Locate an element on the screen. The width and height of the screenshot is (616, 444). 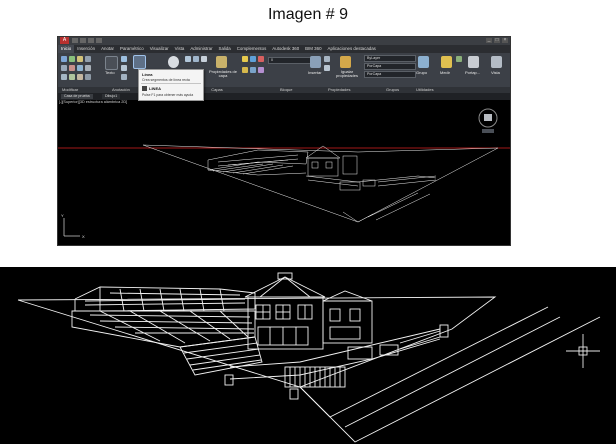
tab-autodesk-360: Autodesk 360 is located at coordinates (285, 49).